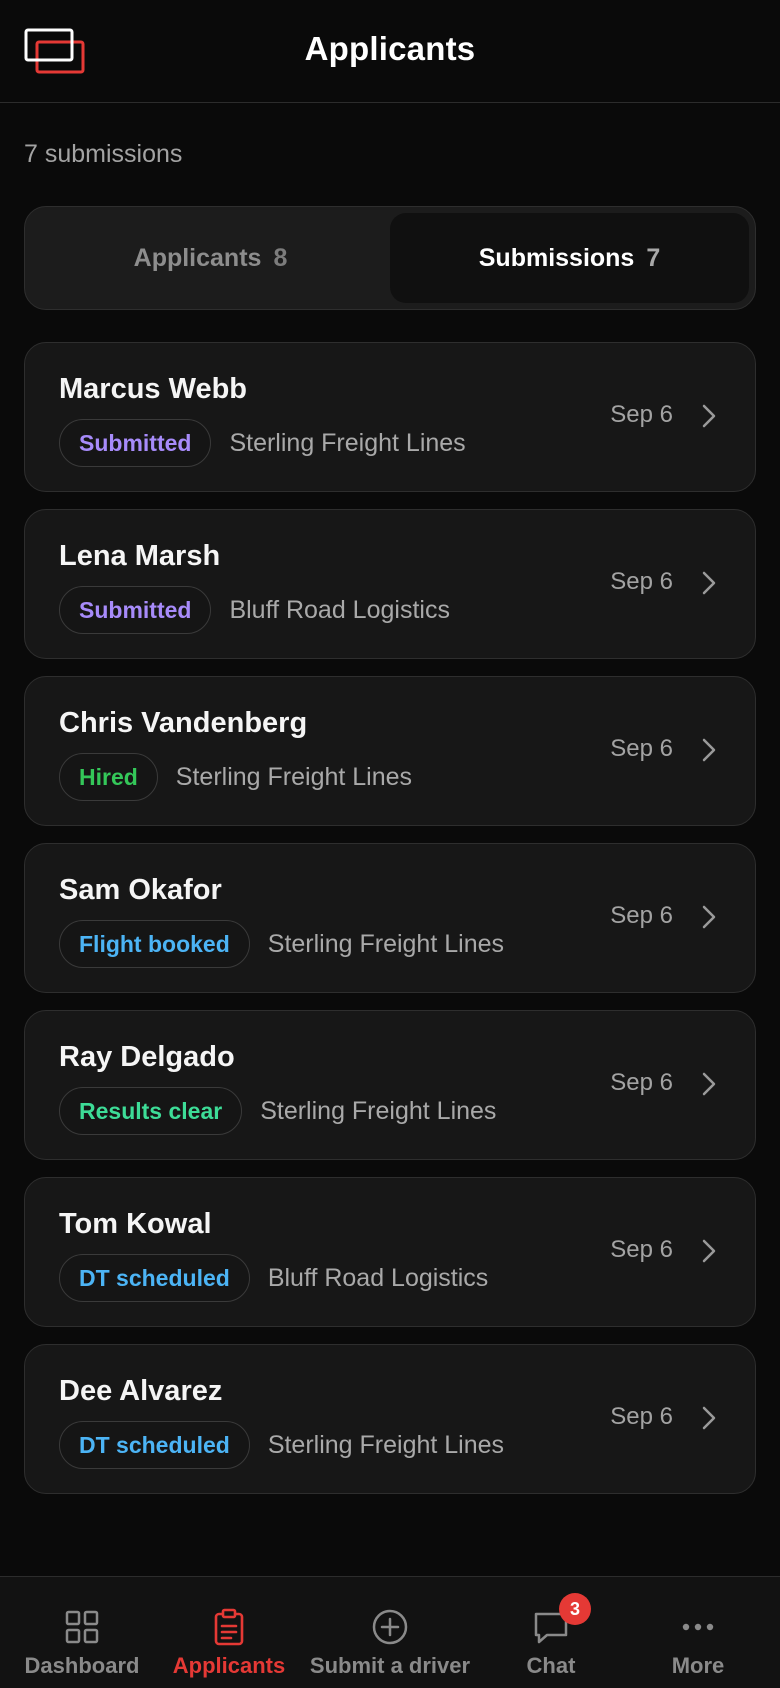  I want to click on tab-applicants-label: Applicants, so click(197, 257).